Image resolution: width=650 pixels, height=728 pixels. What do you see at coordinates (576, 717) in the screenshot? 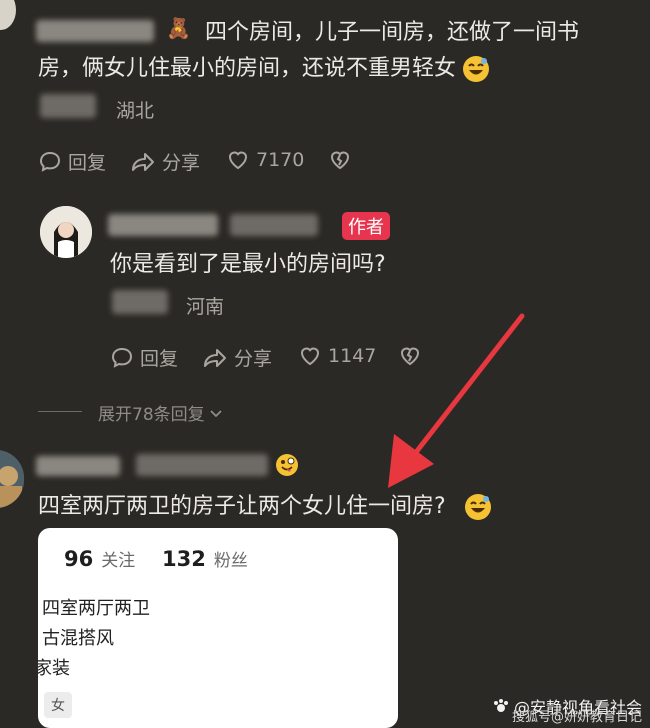
I see `watermark-subtext: 搜狐号@妍妍教育日记` at bounding box center [576, 717].